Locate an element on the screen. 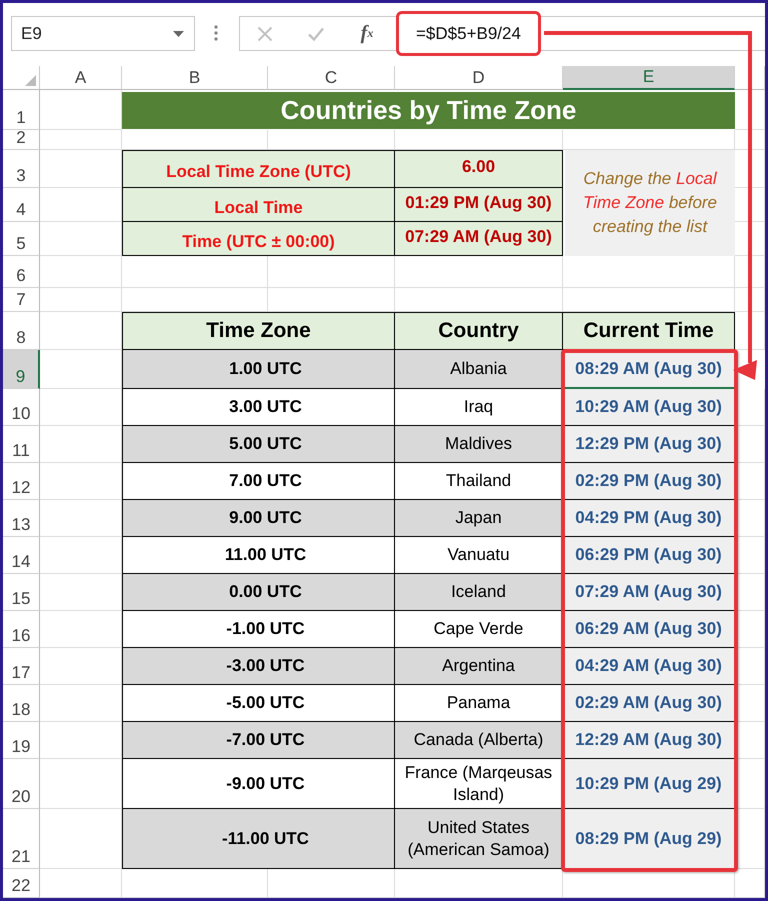 This screenshot has height=901, width=768. row-header: 20 is located at coordinates (21, 784).